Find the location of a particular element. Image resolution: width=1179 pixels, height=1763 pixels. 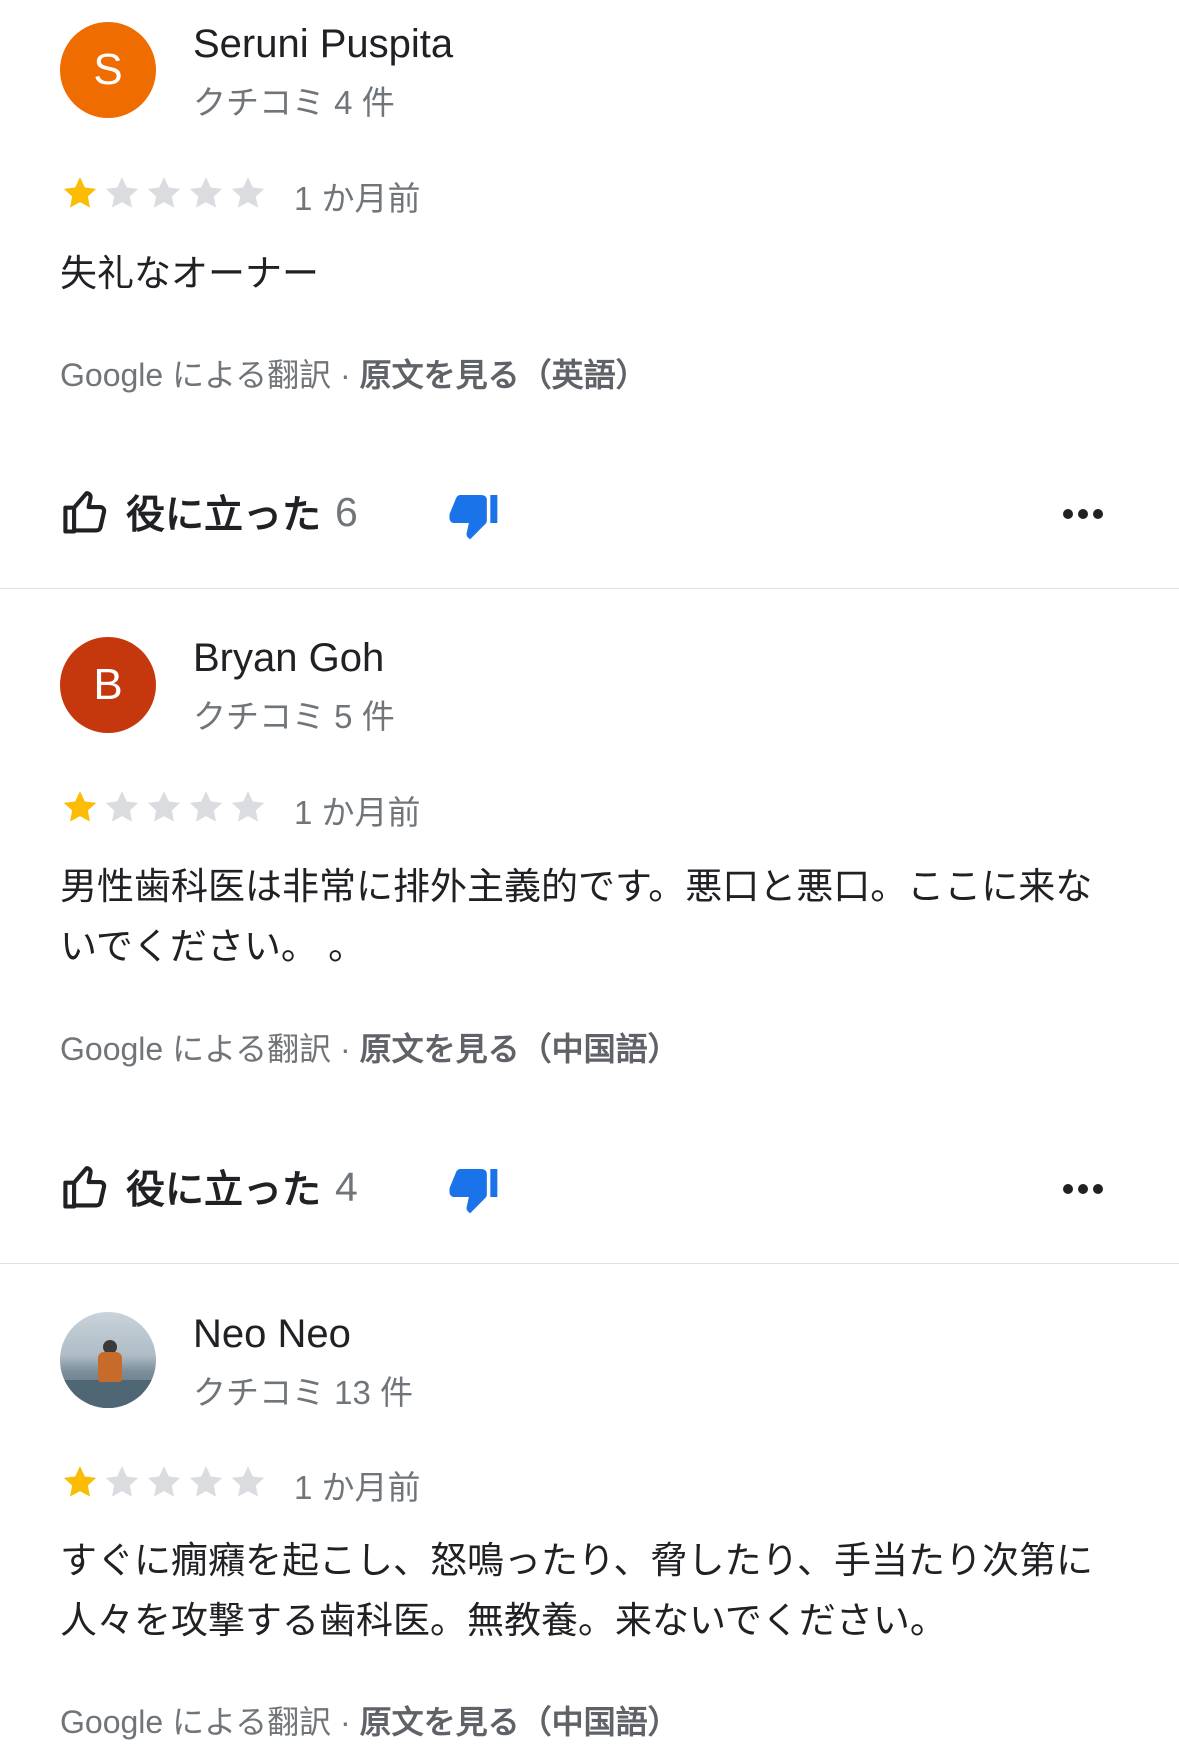

helpful-button: 役に立った 4 is located at coordinates (209, 1187).